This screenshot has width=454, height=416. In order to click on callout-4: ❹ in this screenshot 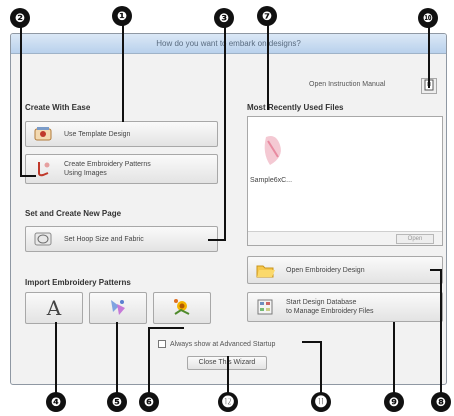, I will do `click(56, 402)`.